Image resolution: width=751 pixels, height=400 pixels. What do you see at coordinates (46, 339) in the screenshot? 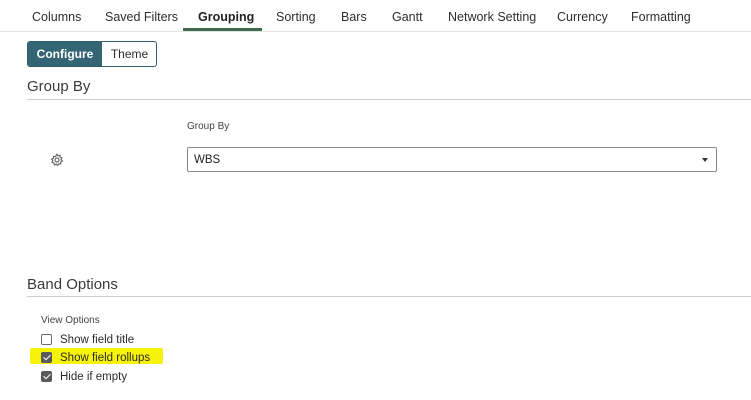
I see `show-field-title-checkbox` at bounding box center [46, 339].